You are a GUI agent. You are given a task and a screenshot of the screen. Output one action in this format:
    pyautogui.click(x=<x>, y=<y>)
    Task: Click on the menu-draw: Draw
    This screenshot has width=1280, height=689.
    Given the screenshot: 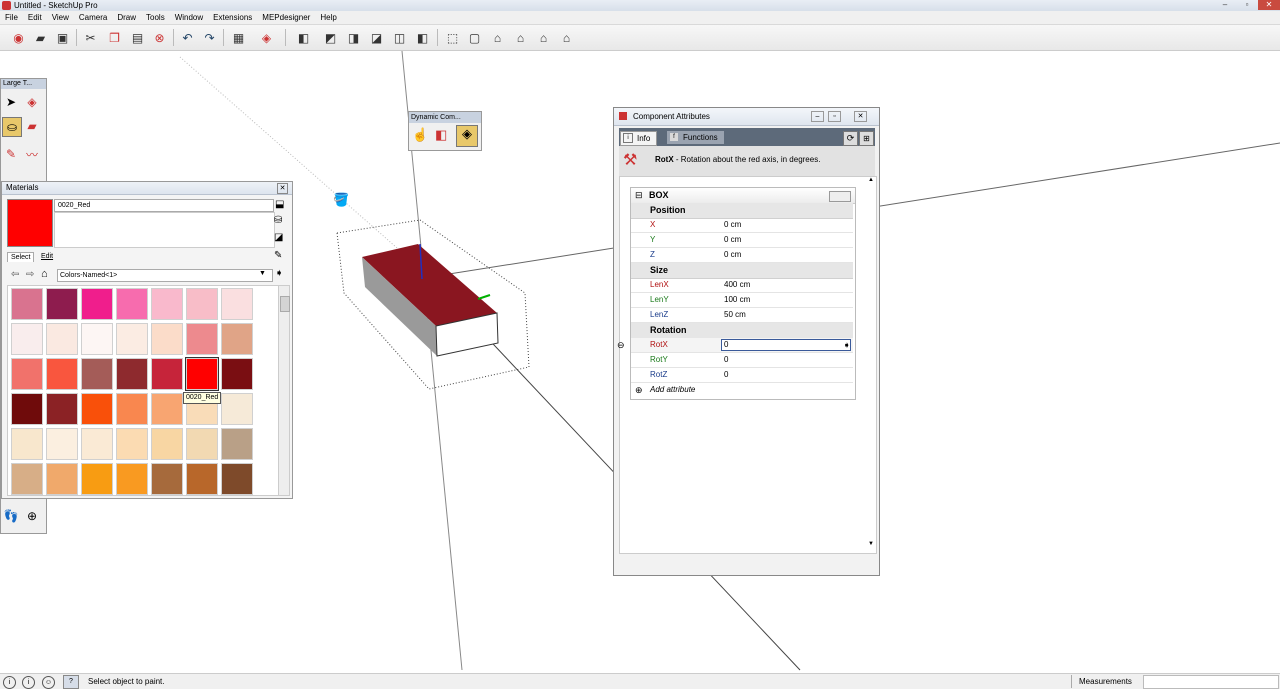 What is the action you would take?
    pyautogui.click(x=126, y=17)
    